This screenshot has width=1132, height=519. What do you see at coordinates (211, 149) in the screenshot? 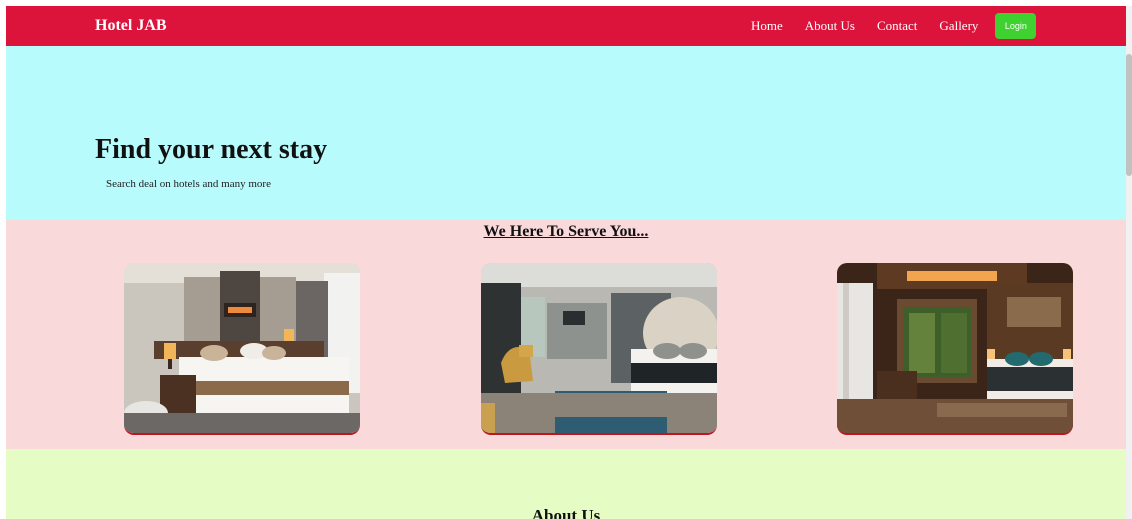
I see `hero-title: Find your next stay` at bounding box center [211, 149].